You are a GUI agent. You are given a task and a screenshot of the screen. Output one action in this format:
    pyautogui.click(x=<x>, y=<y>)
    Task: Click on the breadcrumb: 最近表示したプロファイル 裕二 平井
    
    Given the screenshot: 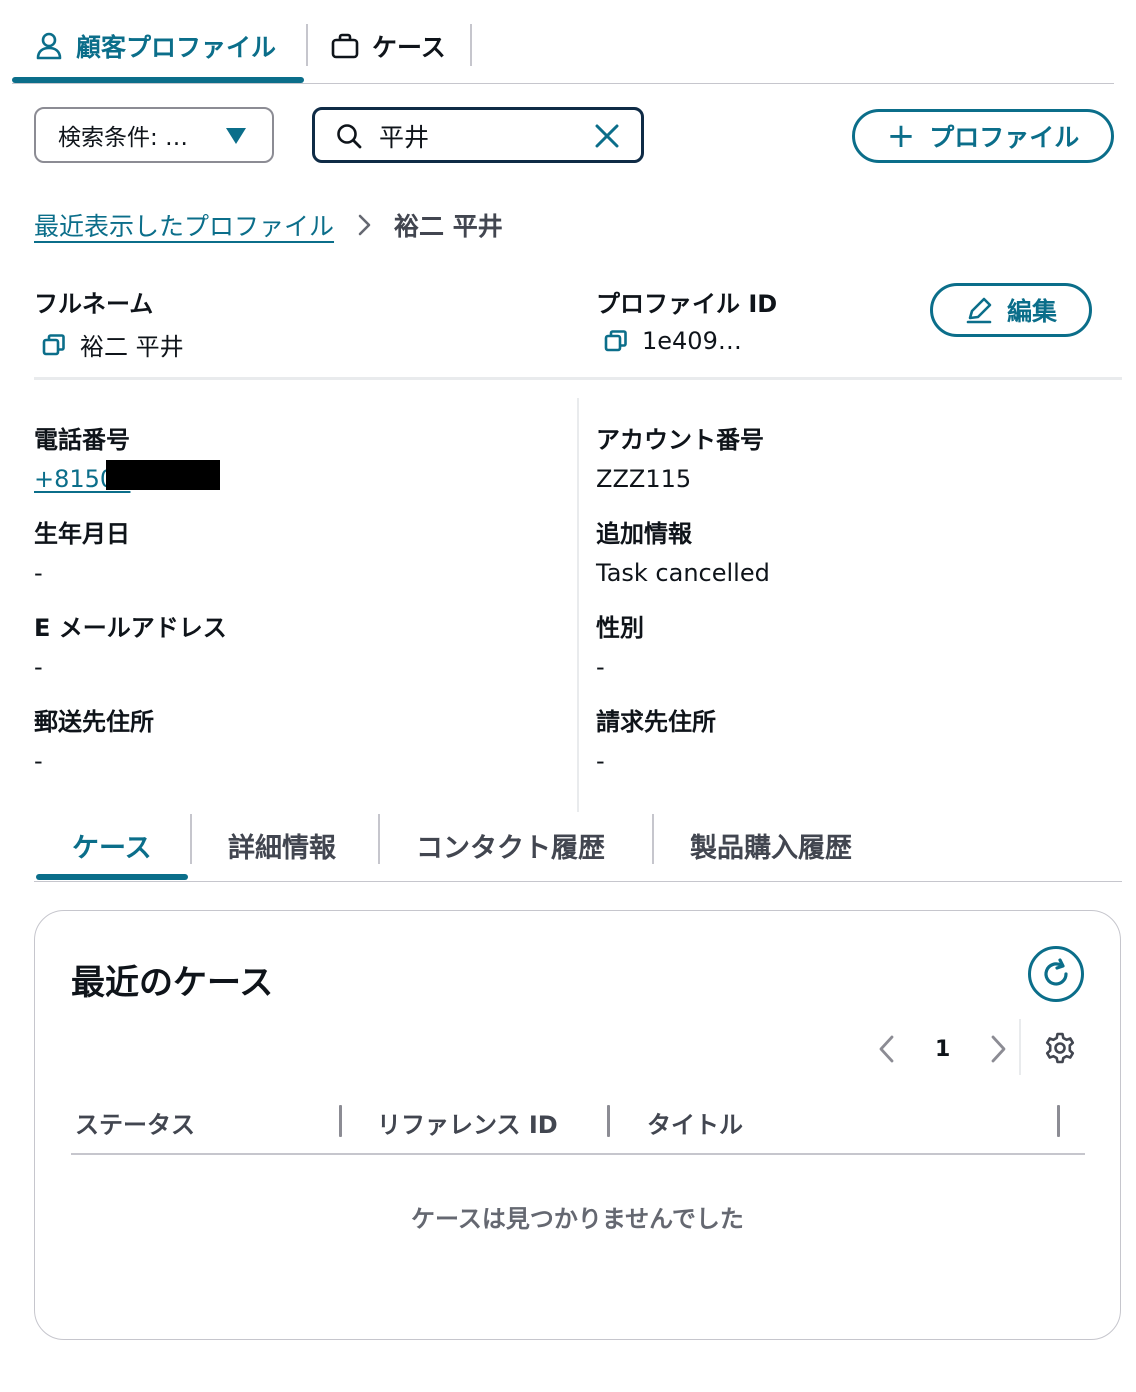 What is the action you would take?
    pyautogui.click(x=268, y=225)
    